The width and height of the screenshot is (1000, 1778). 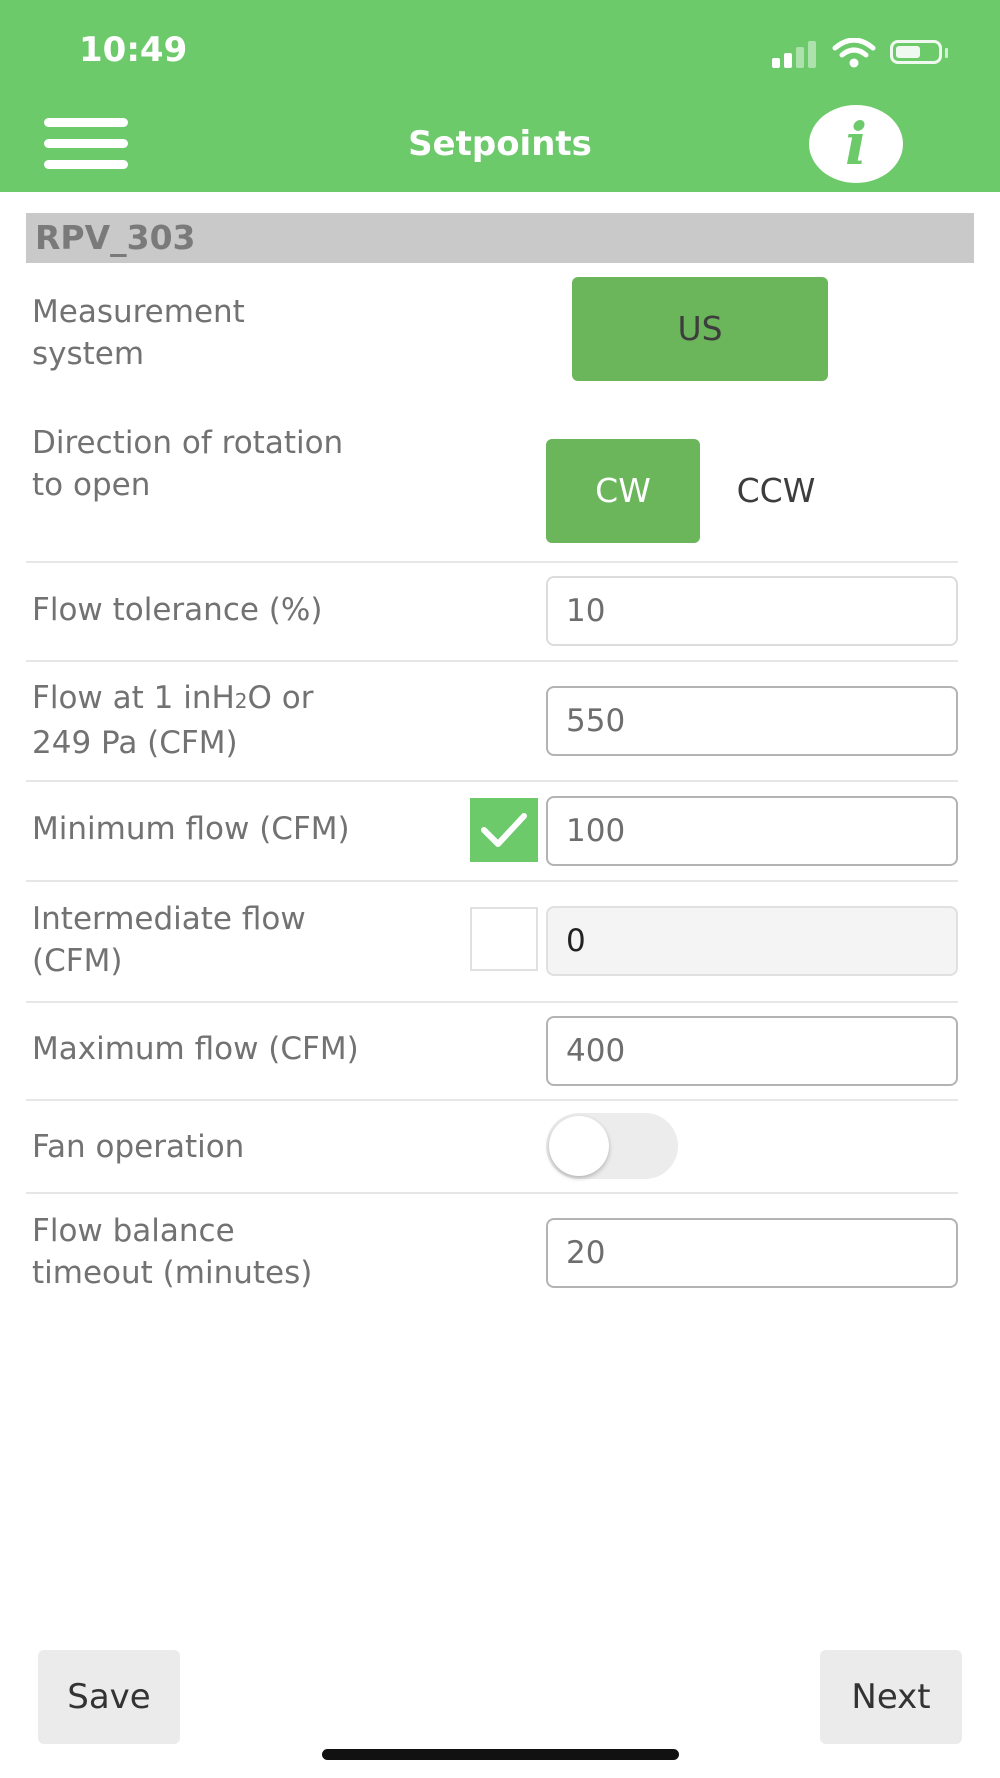 What do you see at coordinates (500, 238) in the screenshot?
I see `device-name: RPV_303` at bounding box center [500, 238].